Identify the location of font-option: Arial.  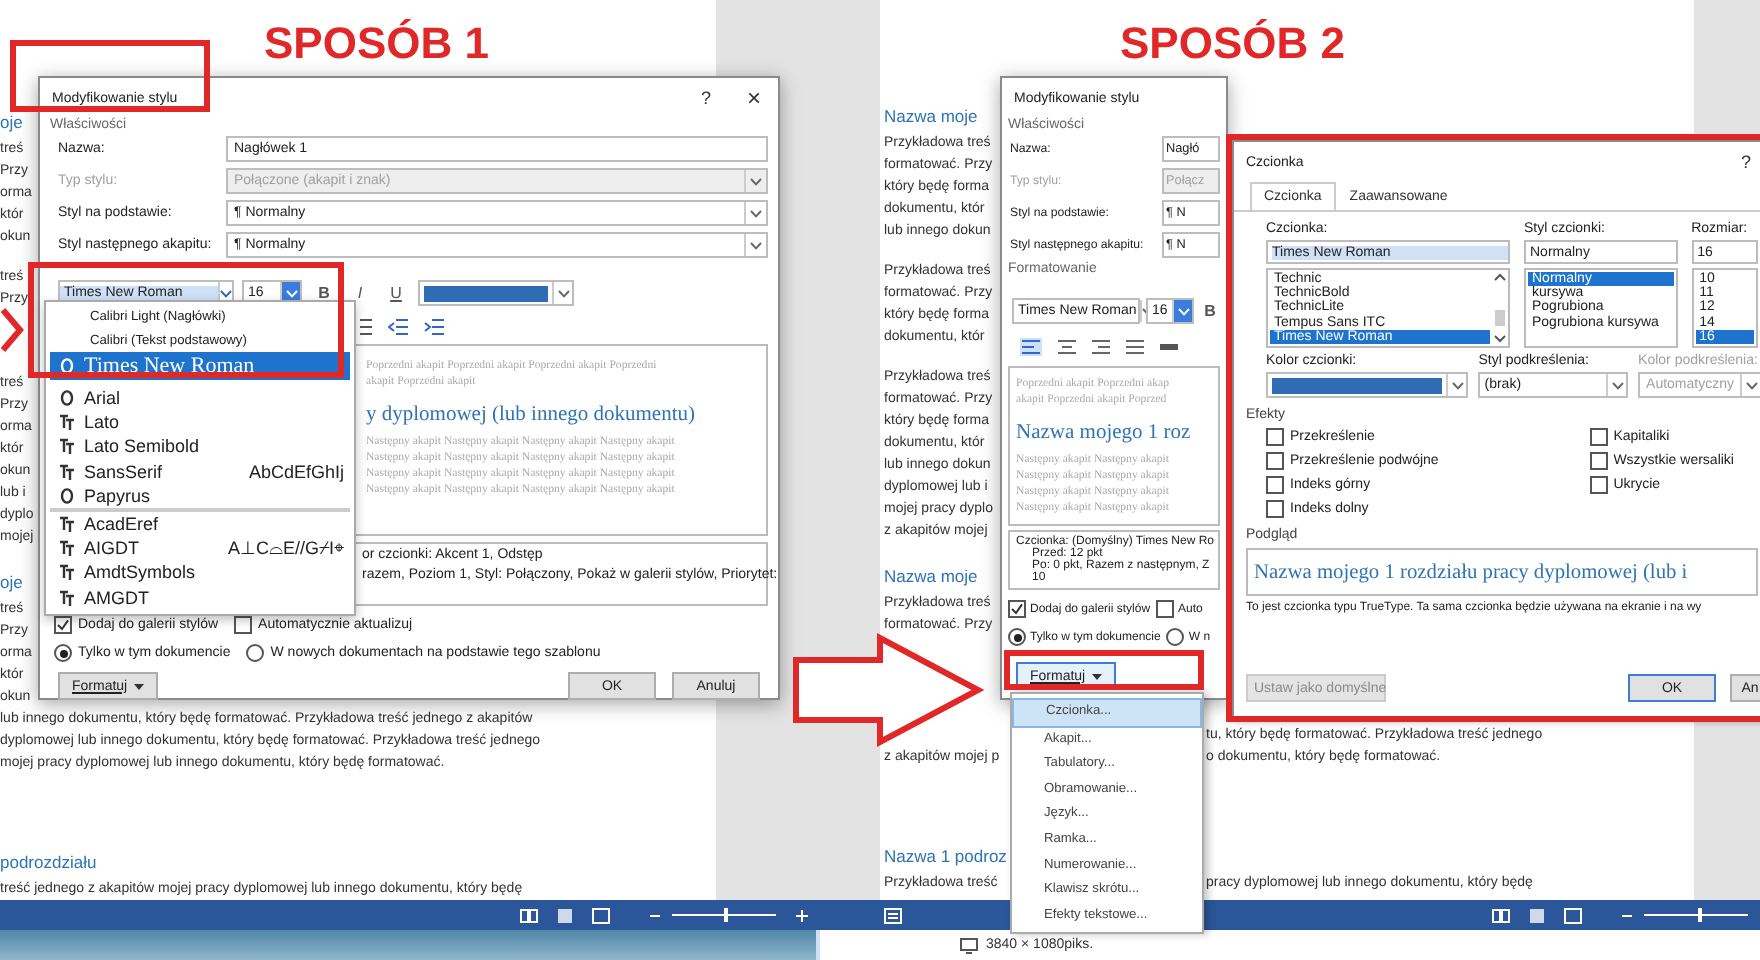
(200, 398).